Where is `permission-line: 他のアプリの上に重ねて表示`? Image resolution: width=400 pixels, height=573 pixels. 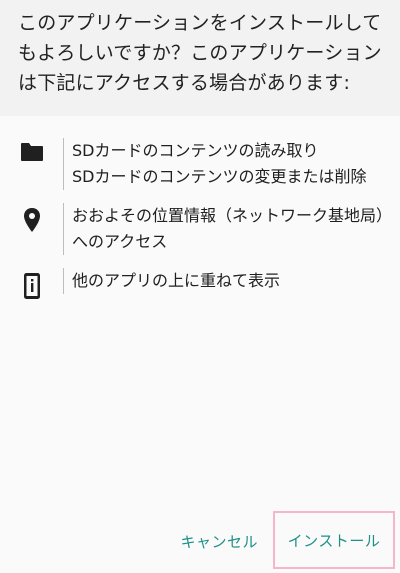
permission-line: 他のアプリの上に重ねて表示 is located at coordinates (176, 280).